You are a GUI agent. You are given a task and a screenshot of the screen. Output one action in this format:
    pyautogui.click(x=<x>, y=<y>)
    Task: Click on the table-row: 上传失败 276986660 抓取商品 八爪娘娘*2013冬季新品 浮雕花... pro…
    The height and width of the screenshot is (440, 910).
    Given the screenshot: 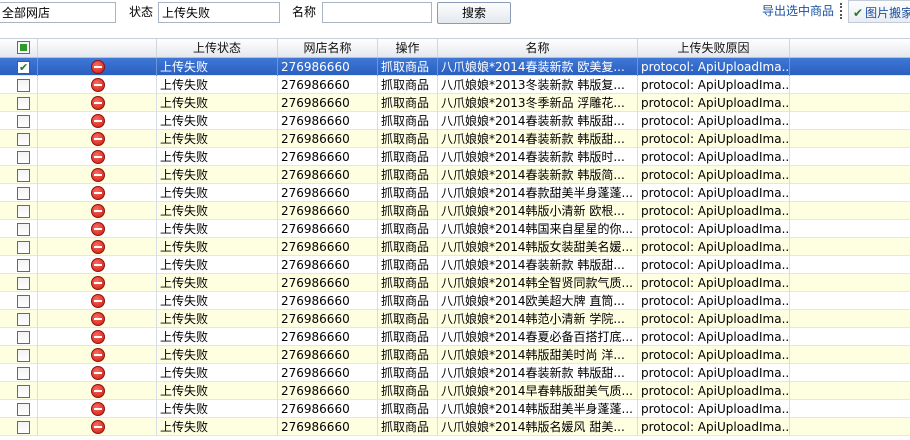 What is the action you would take?
    pyautogui.click(x=455, y=103)
    